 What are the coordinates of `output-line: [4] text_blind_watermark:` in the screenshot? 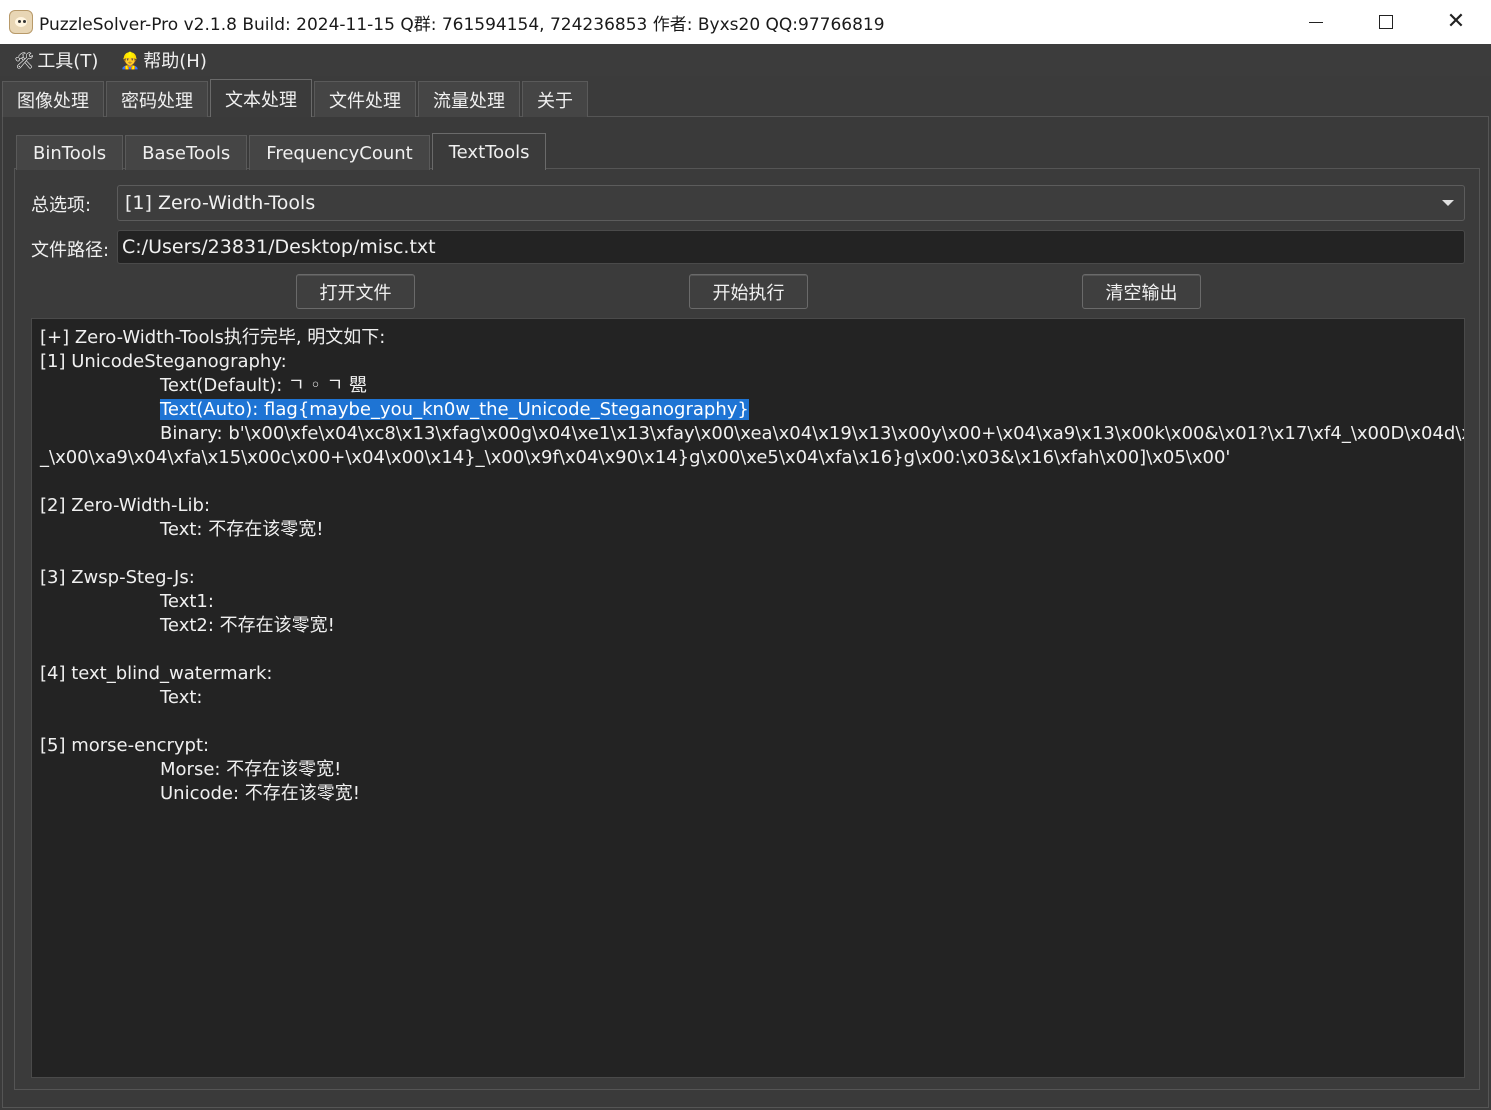 It's located at (156, 673).